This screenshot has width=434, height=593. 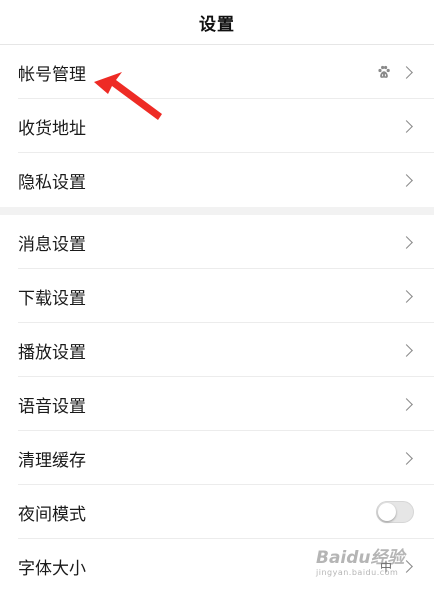 I want to click on row-account-management: 帐号管理, so click(x=217, y=72).